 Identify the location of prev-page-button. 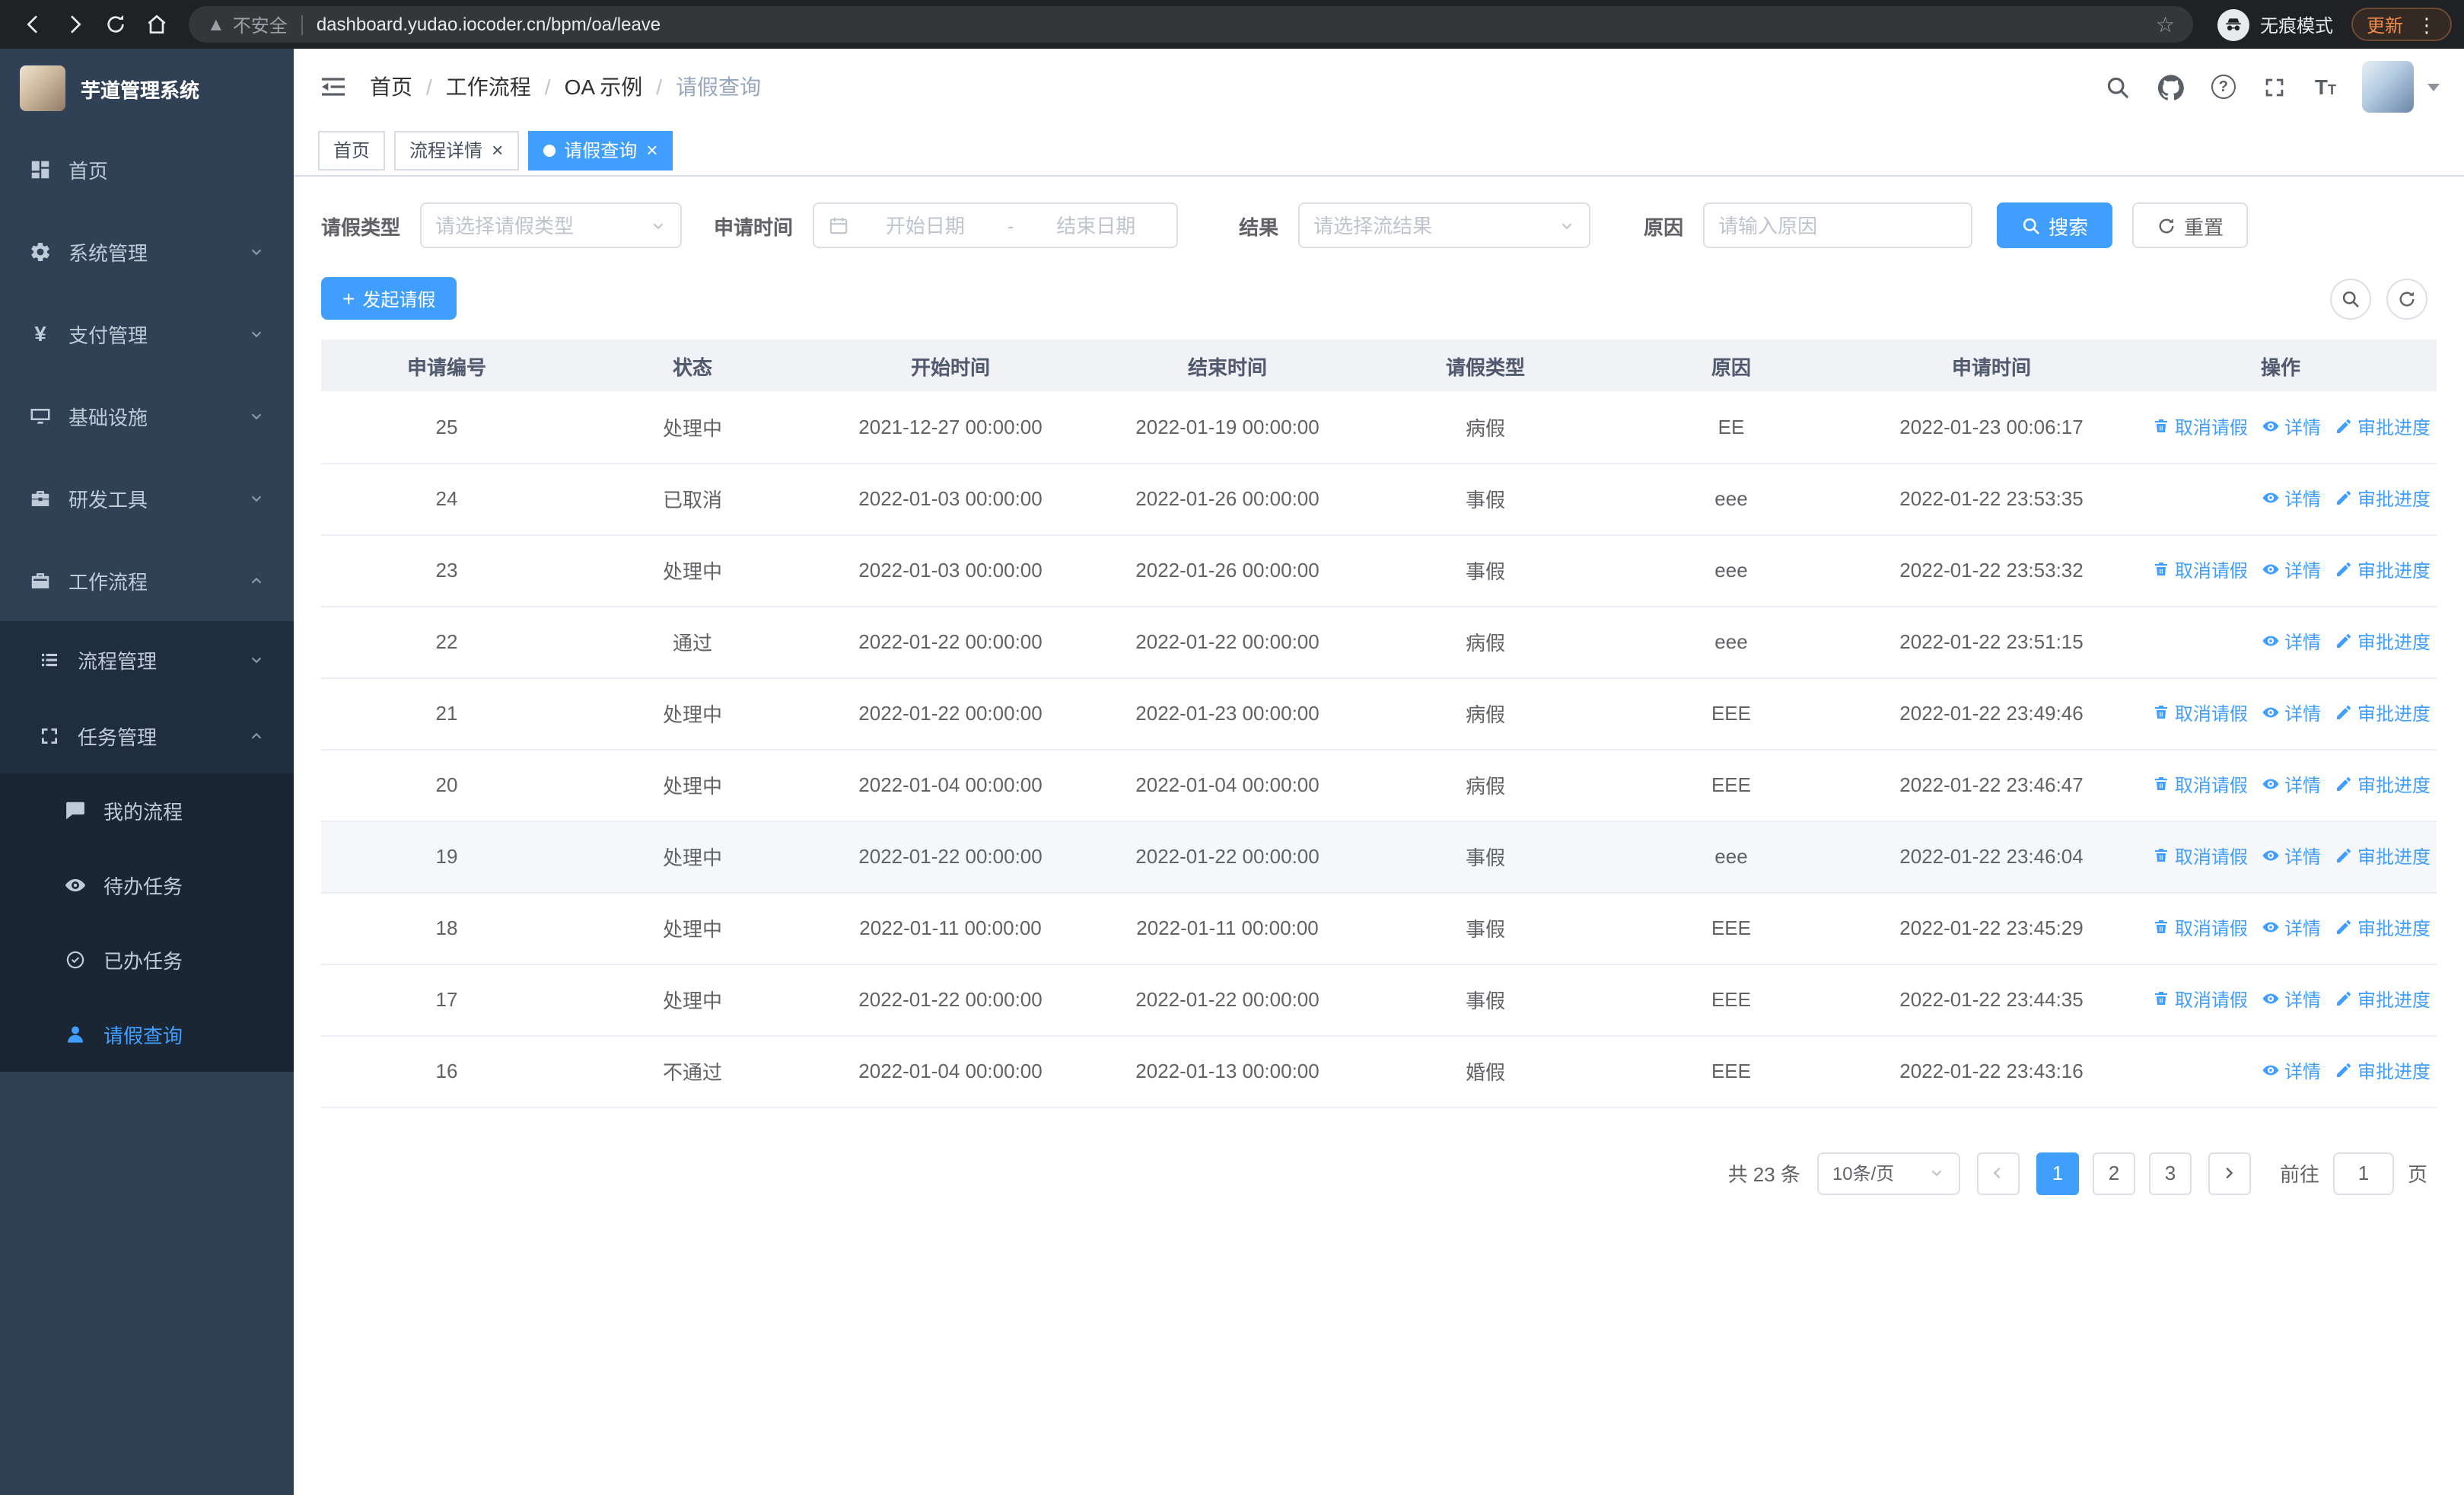
(1998, 1173).